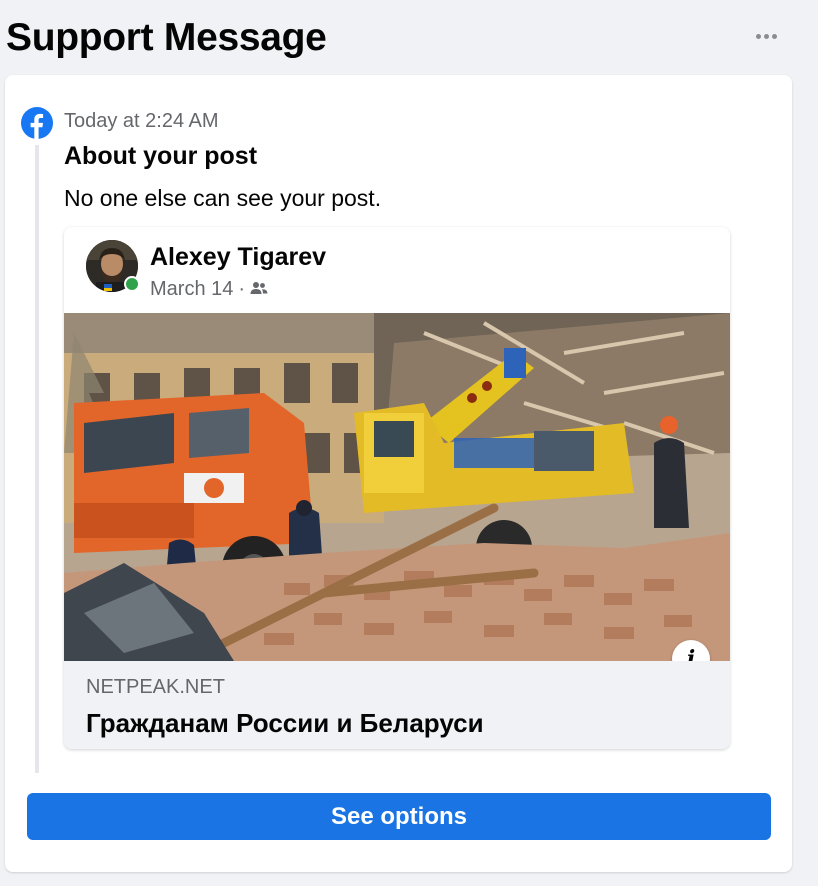  Describe the element at coordinates (223, 198) in the screenshot. I see `message-body: No one else can see your post.` at that location.